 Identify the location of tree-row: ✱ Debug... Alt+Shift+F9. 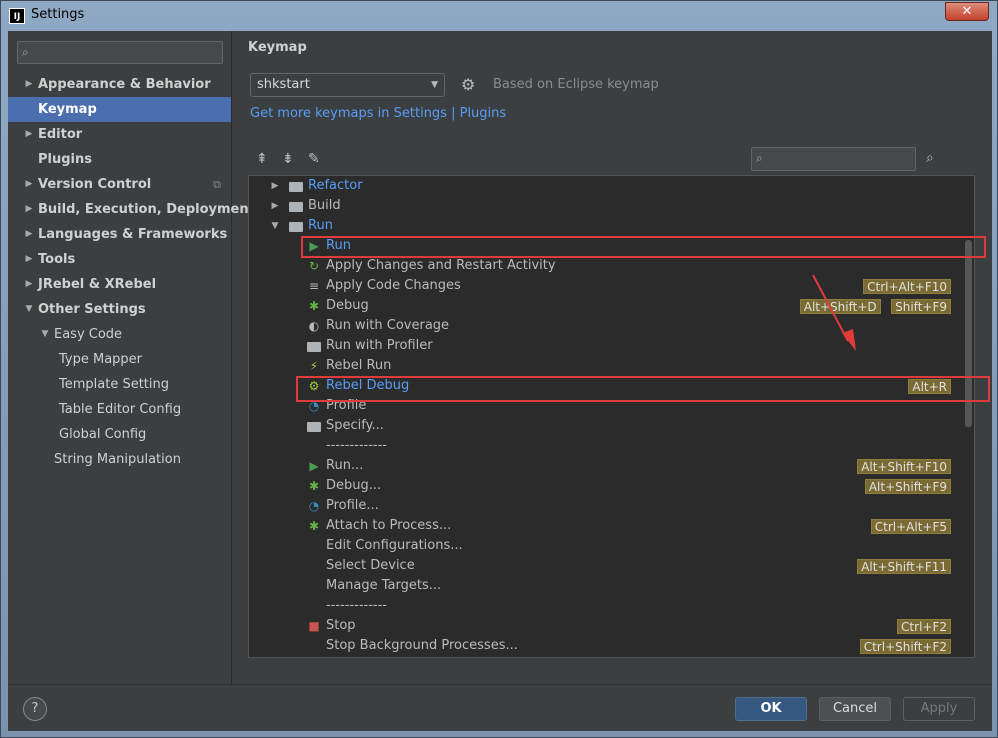
(606, 486).